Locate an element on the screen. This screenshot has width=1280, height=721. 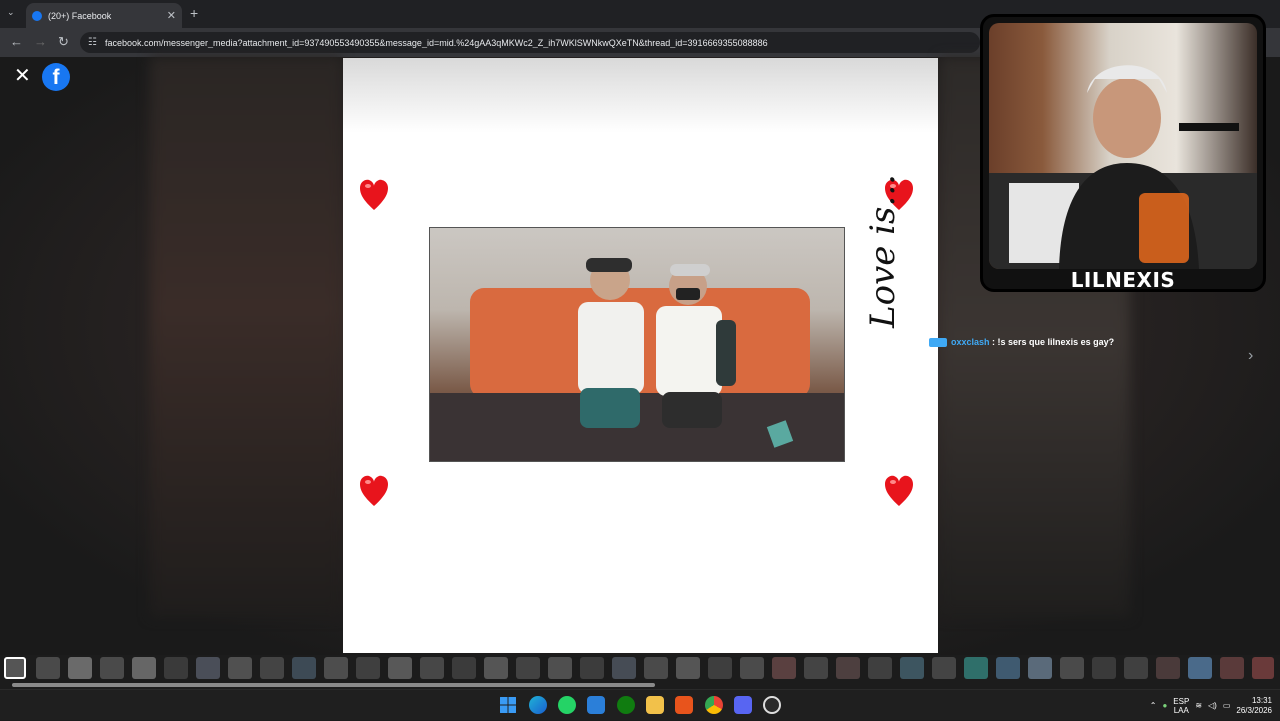
language-primary: ESP is located at coordinates (1181, 701).